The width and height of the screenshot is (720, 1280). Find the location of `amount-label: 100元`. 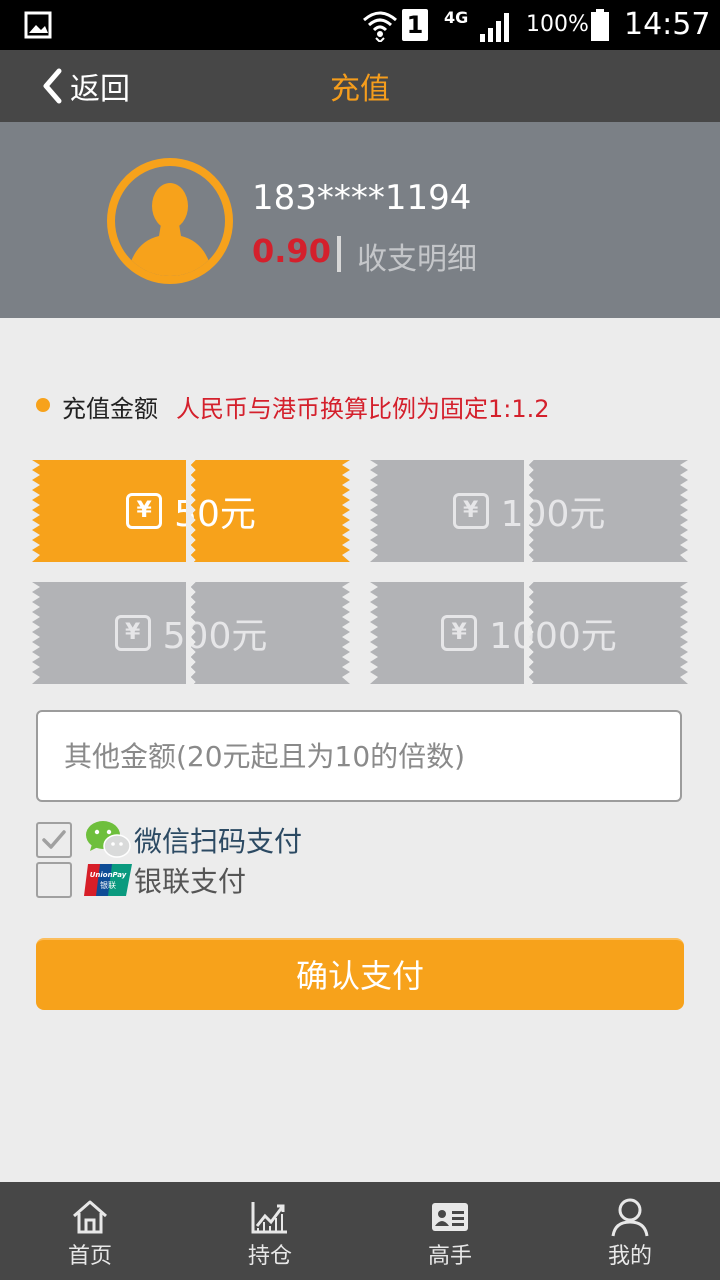

amount-label: 100元 is located at coordinates (553, 514).